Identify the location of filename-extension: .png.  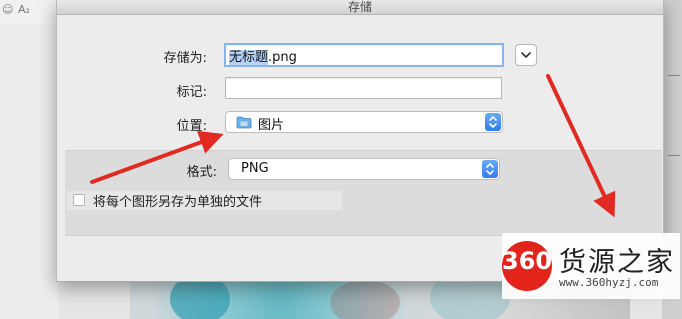
(282, 57).